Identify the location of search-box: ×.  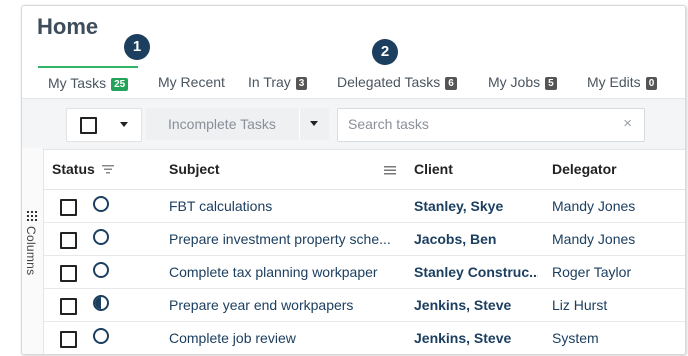
(491, 125).